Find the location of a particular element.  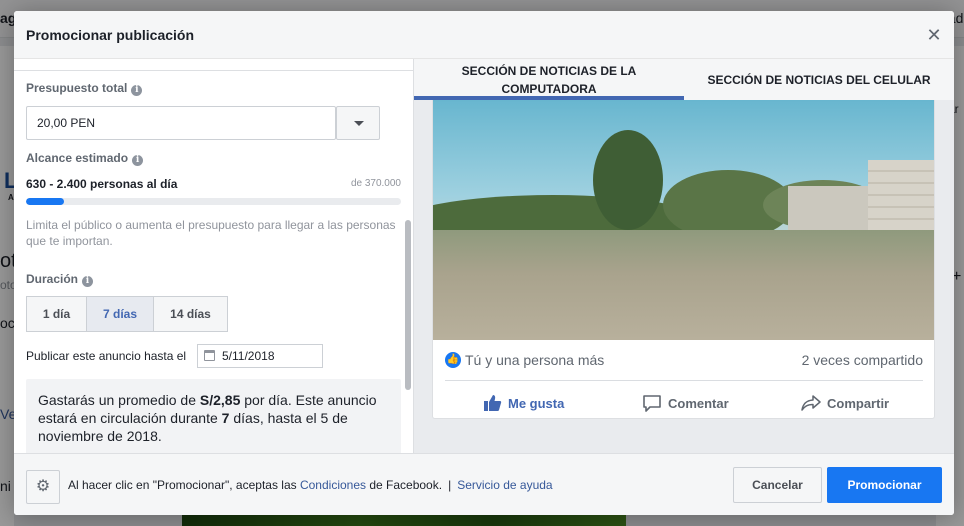

duration-7-days-button: 7 días is located at coordinates (120, 314).